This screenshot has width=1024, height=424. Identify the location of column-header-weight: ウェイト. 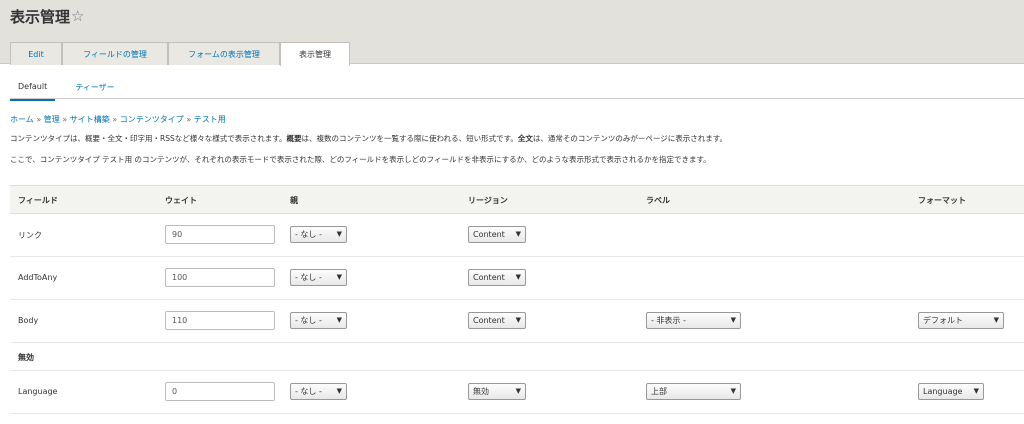
(181, 200).